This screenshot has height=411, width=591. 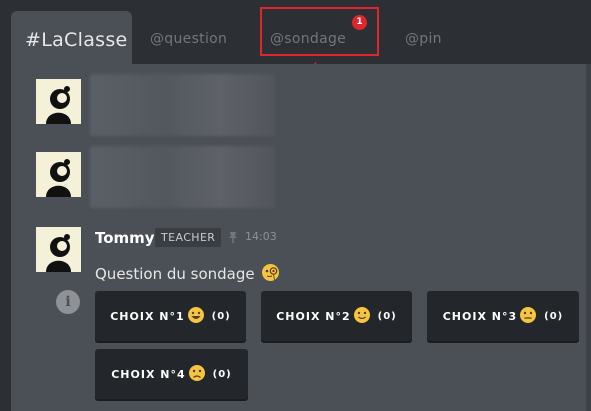 I want to click on tab-laclasse: #LaClasse, so click(x=71, y=37).